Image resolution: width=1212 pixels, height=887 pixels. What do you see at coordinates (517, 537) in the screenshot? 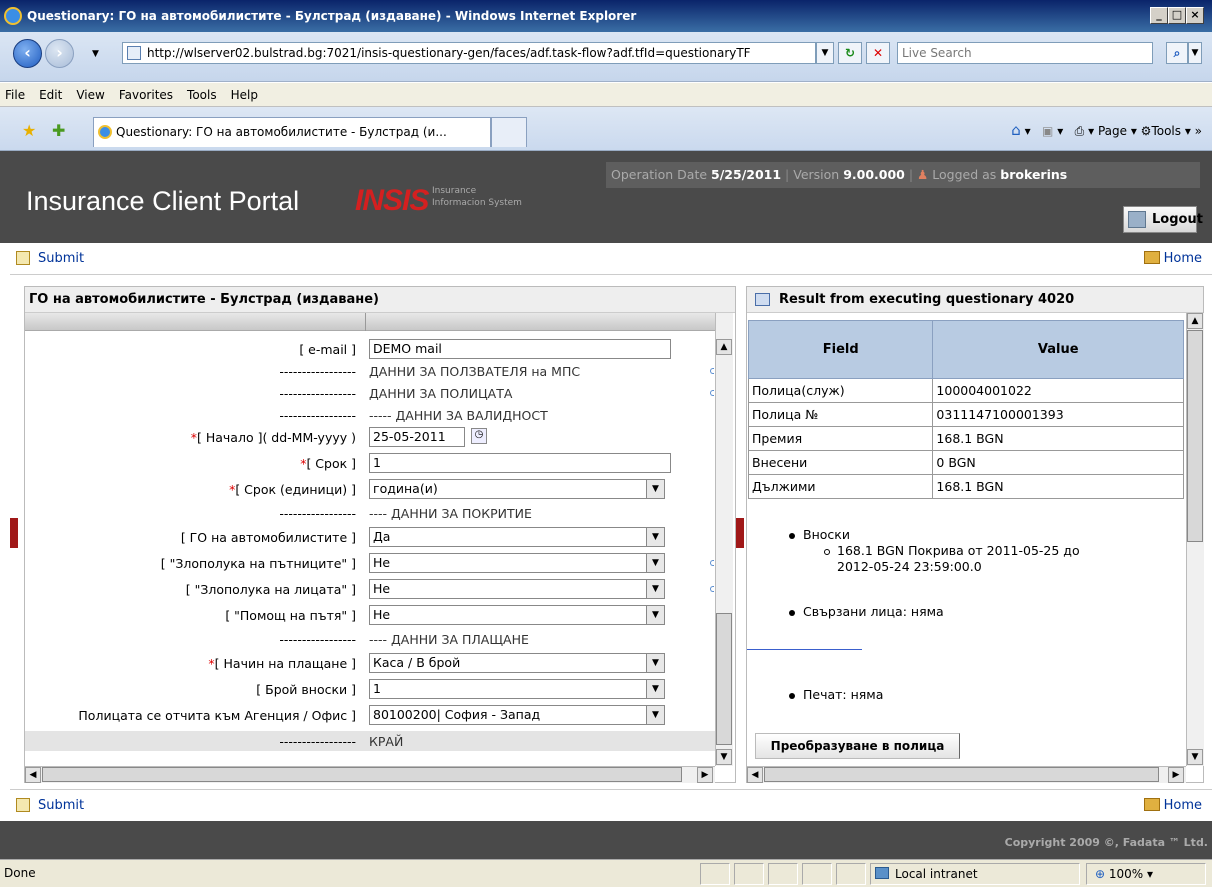
I see `liability-select: Да ▼` at bounding box center [517, 537].